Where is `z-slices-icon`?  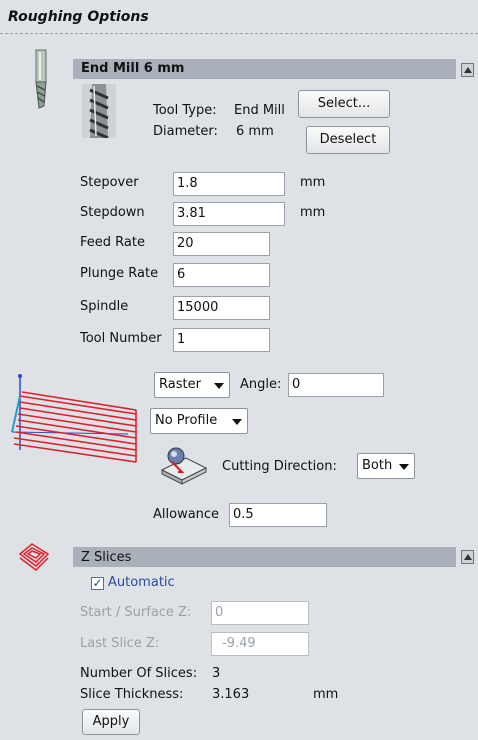 z-slices-icon is located at coordinates (34, 557).